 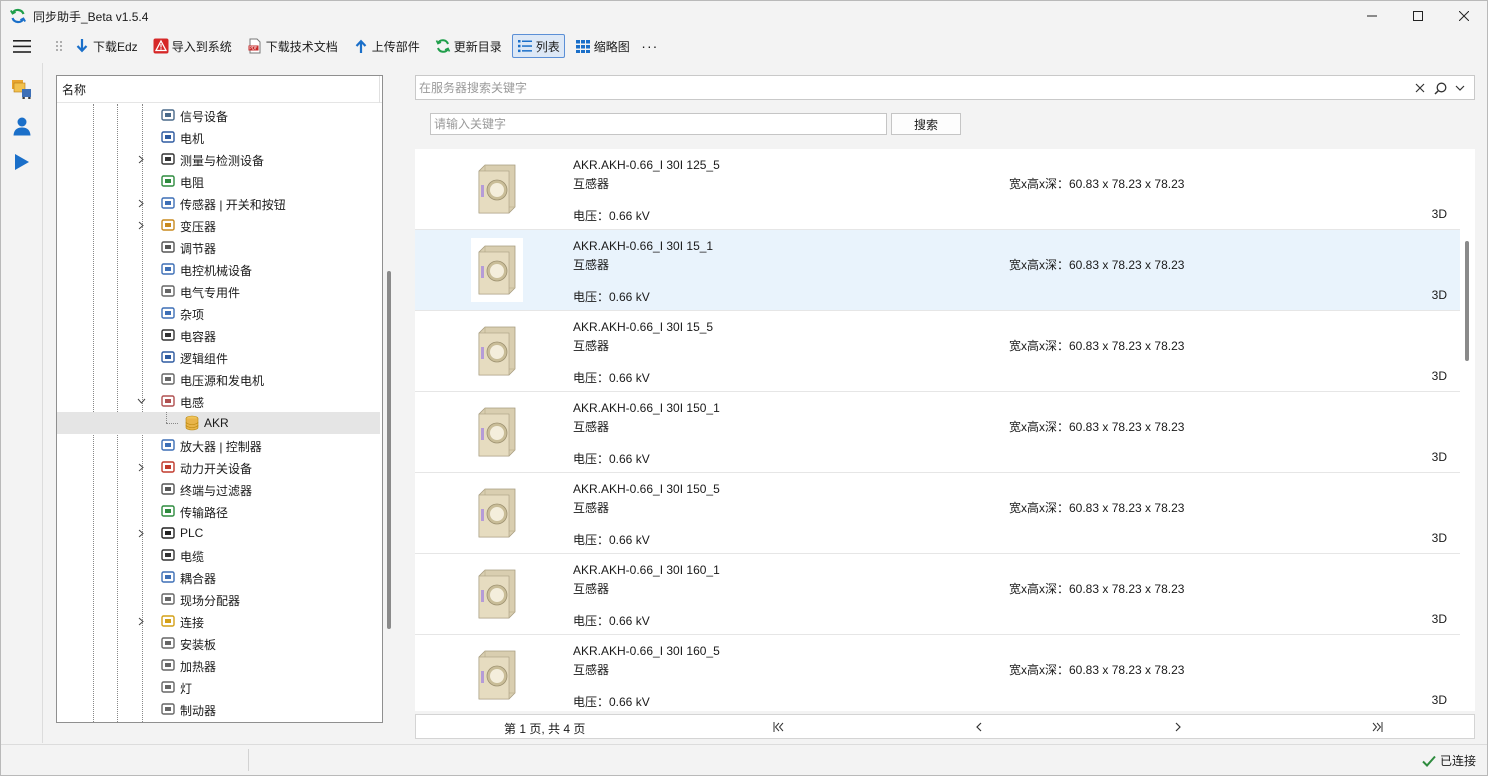 What do you see at coordinates (646, 489) in the screenshot?
I see `part-name: AKR.AKH-0.66_I 30I 150_5` at bounding box center [646, 489].